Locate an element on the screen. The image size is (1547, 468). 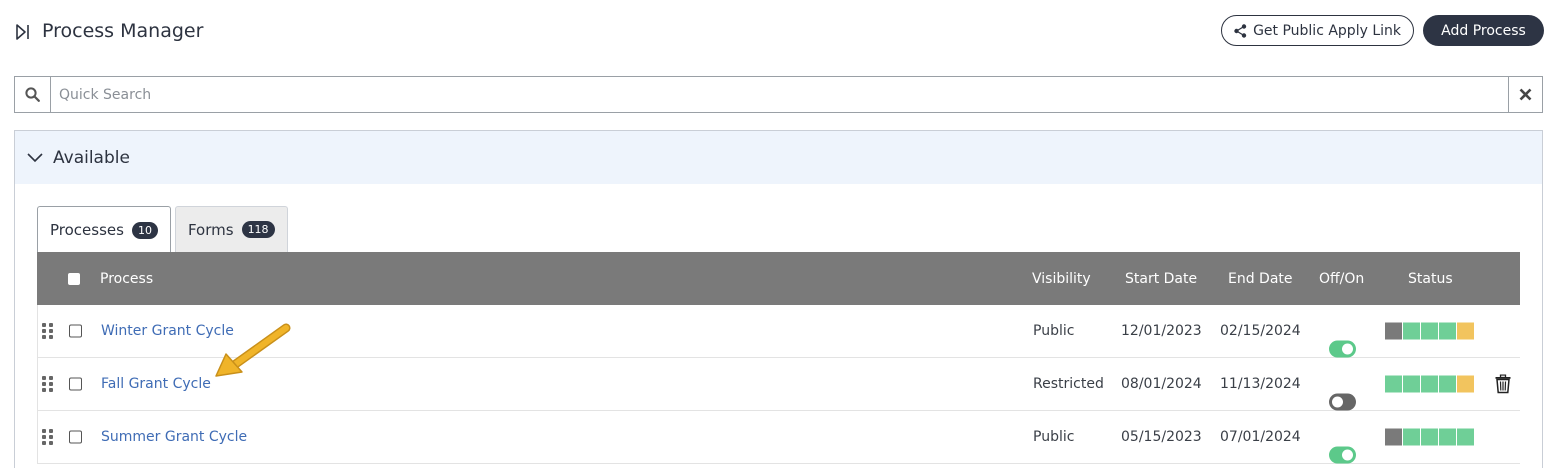
tab-processes-count: 10 is located at coordinates (144, 230).